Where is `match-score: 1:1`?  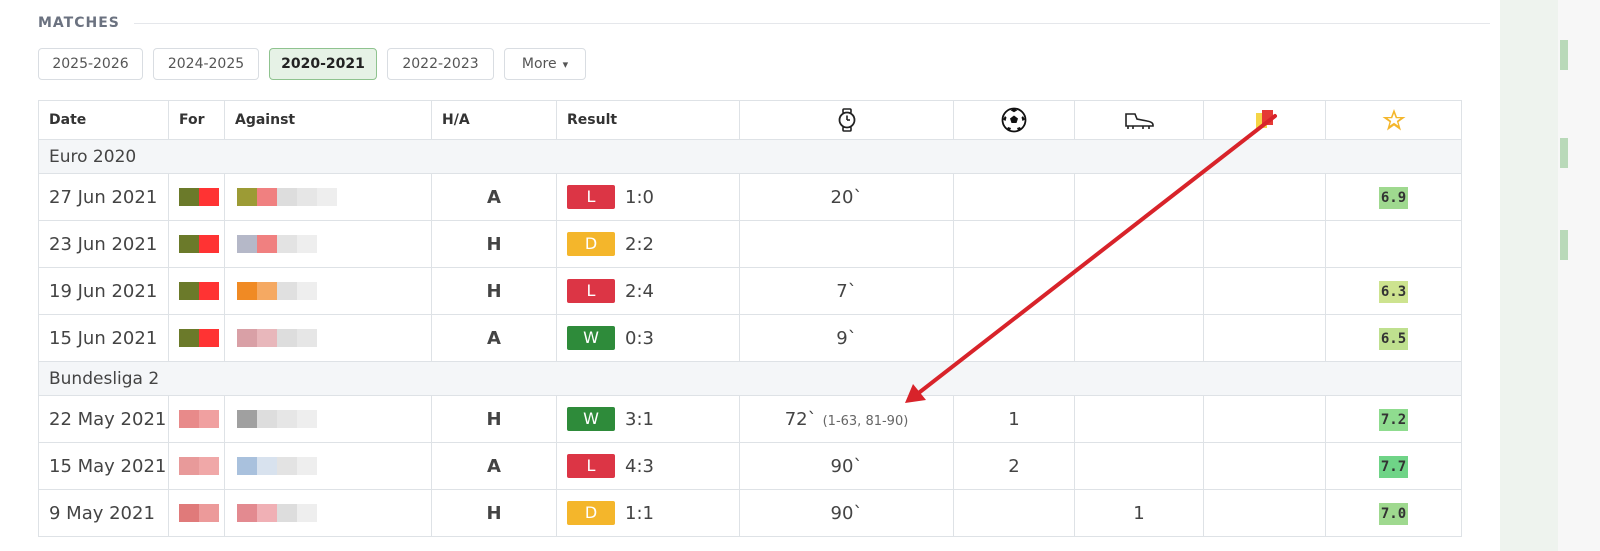
match-score: 1:1 is located at coordinates (639, 513).